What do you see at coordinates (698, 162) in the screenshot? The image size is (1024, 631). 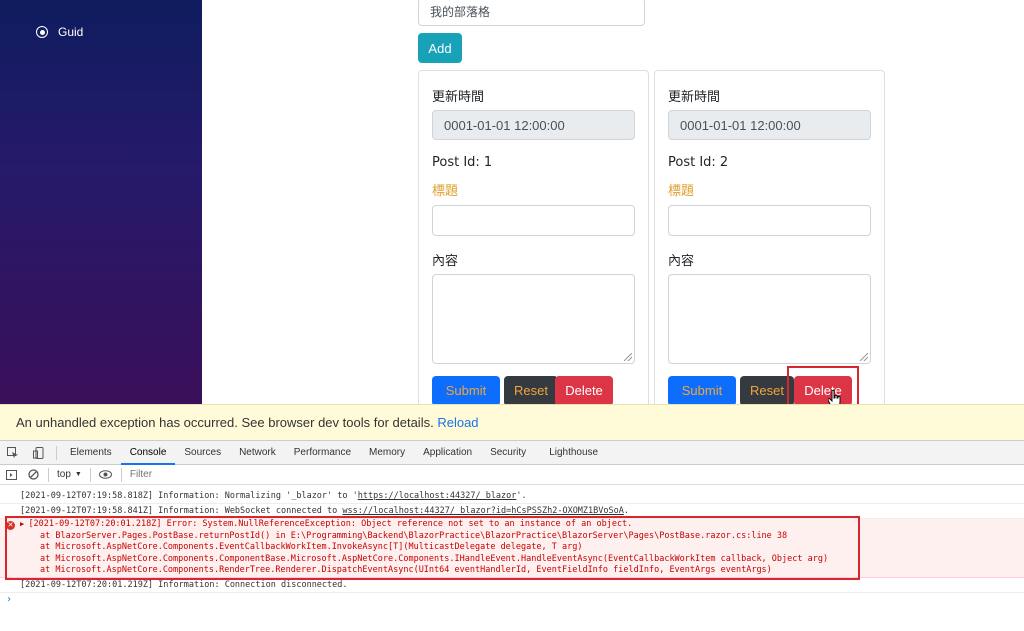 I see `post-id: Post Id: 2` at bounding box center [698, 162].